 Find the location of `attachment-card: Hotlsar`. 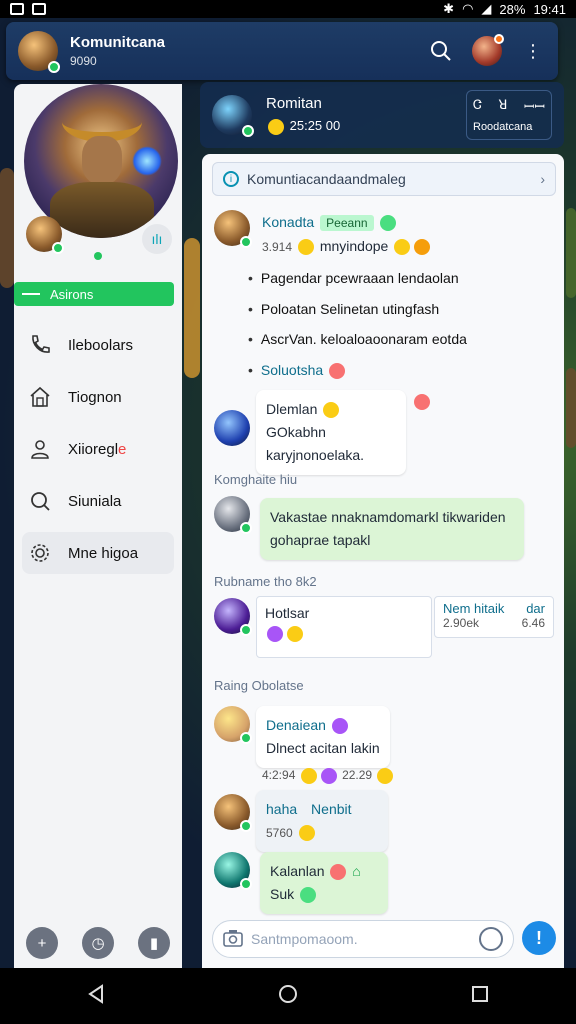

attachment-card: Hotlsar is located at coordinates (344, 627).